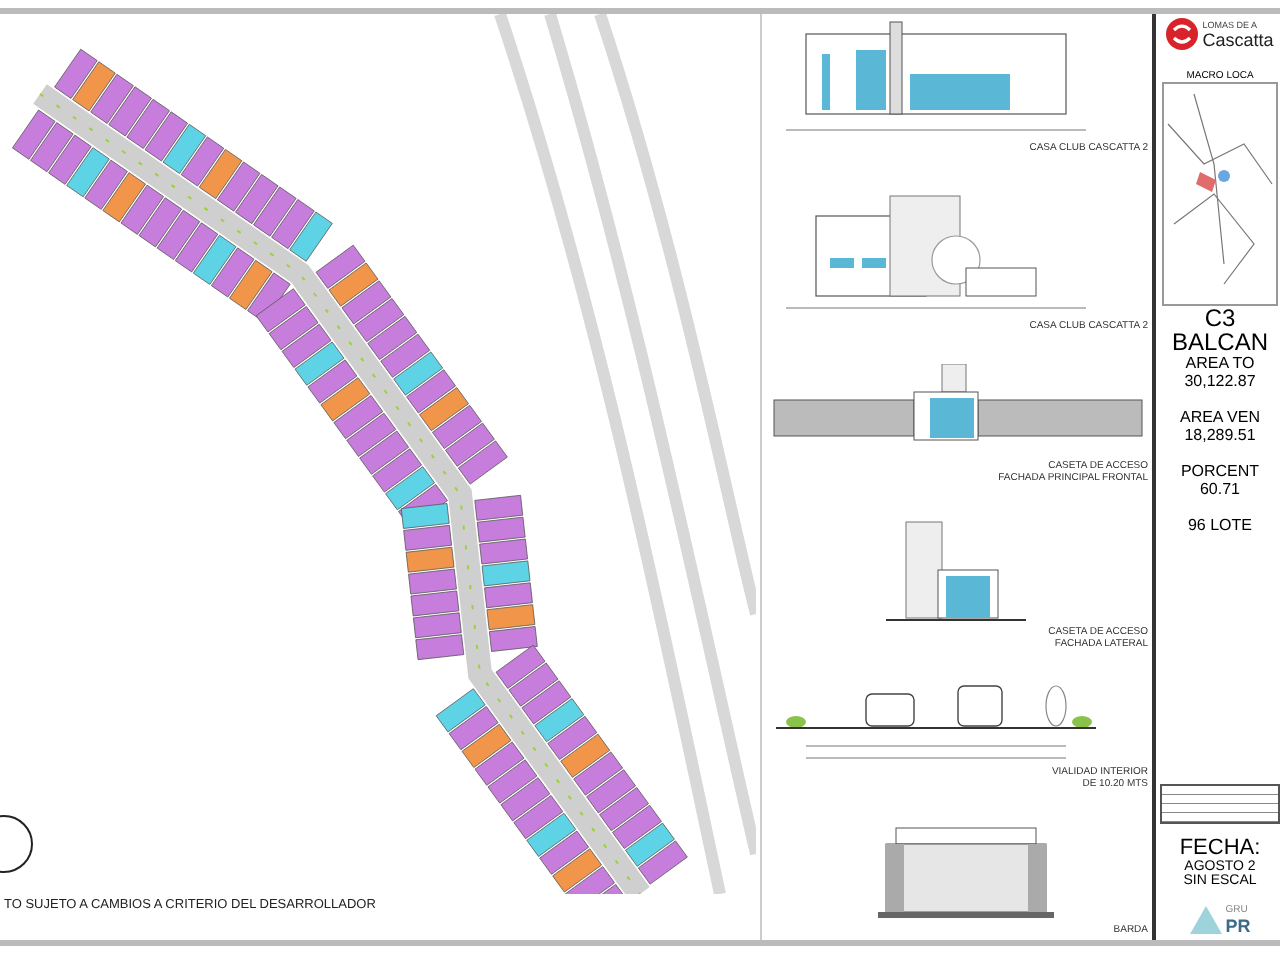 The width and height of the screenshot is (1280, 960). I want to click on brand-name: Cascatta, so click(1238, 39).